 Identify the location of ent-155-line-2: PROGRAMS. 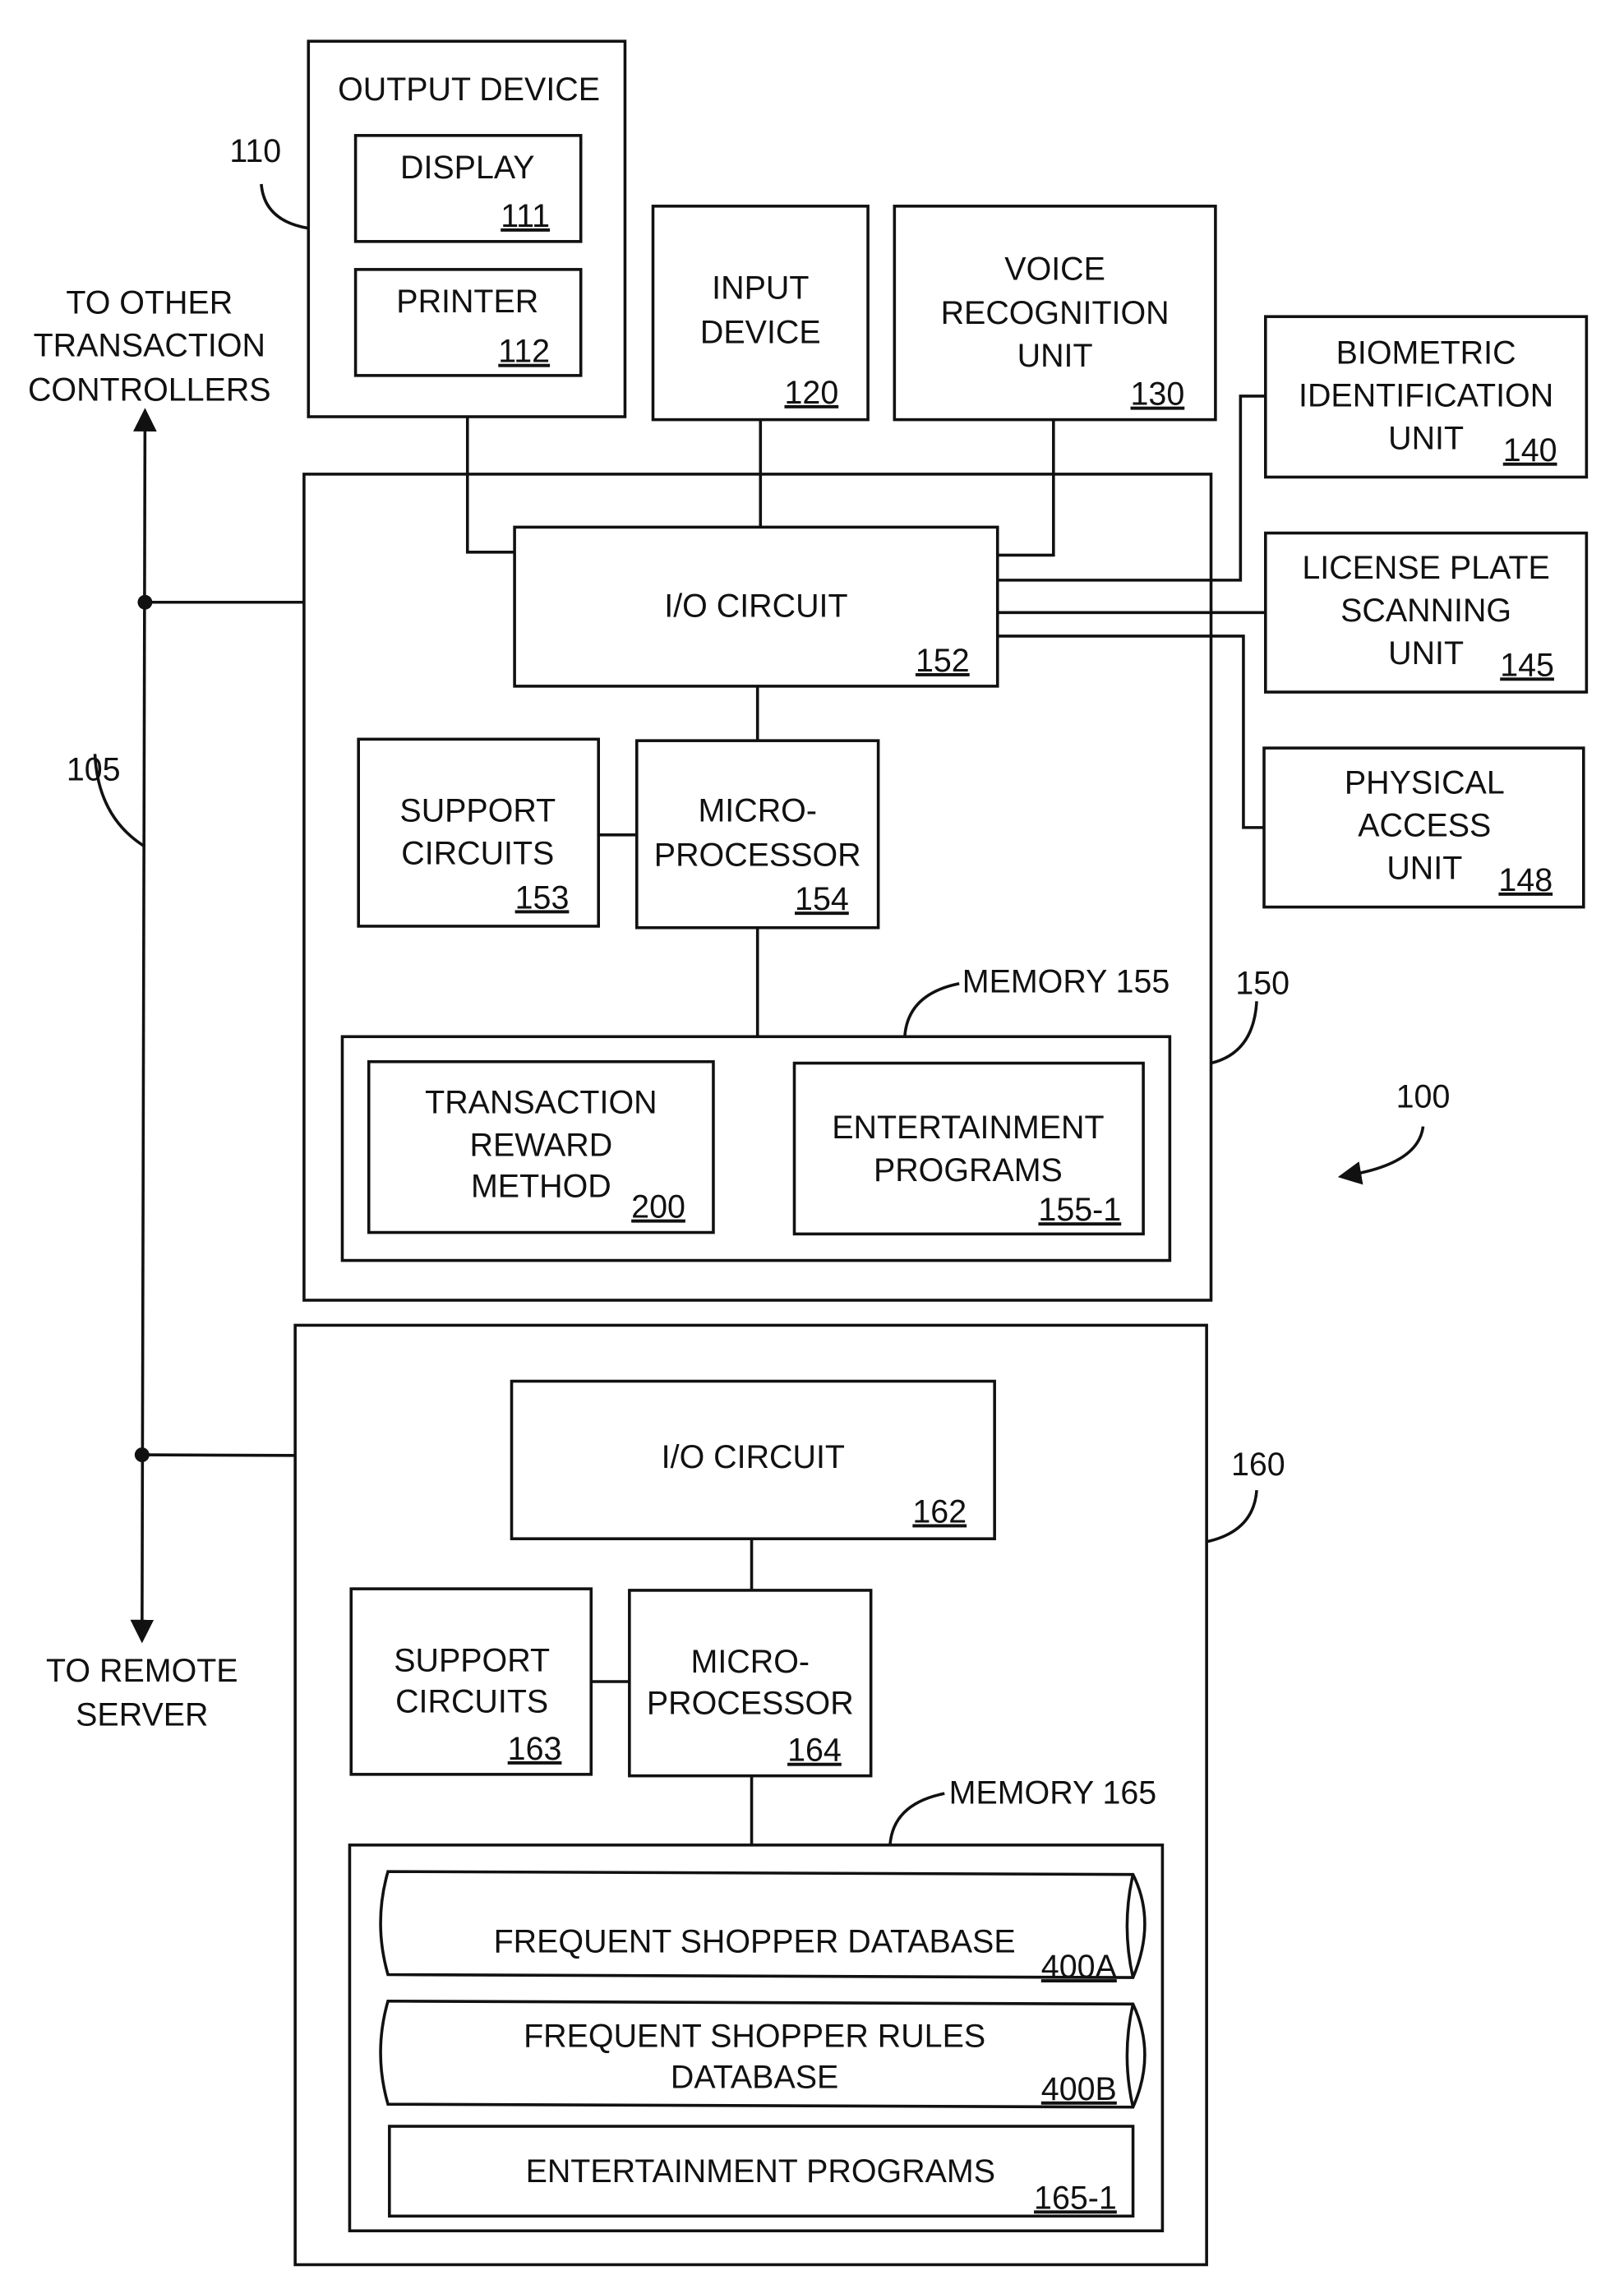
(968, 1170).